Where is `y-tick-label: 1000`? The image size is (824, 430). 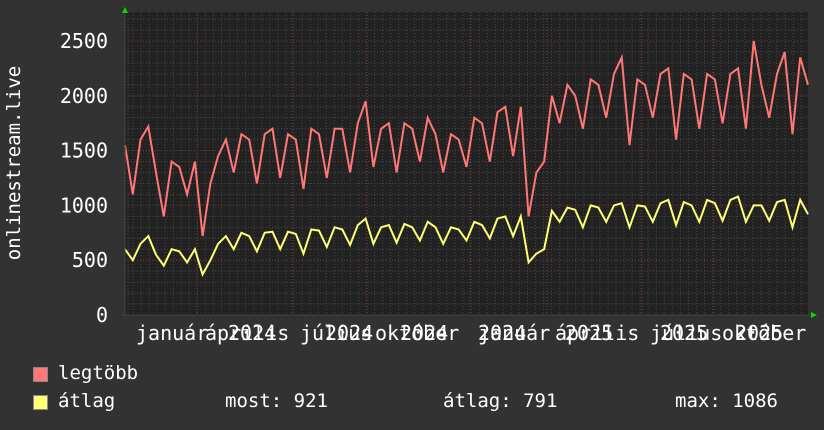 y-tick-label: 1000 is located at coordinates (84, 205).